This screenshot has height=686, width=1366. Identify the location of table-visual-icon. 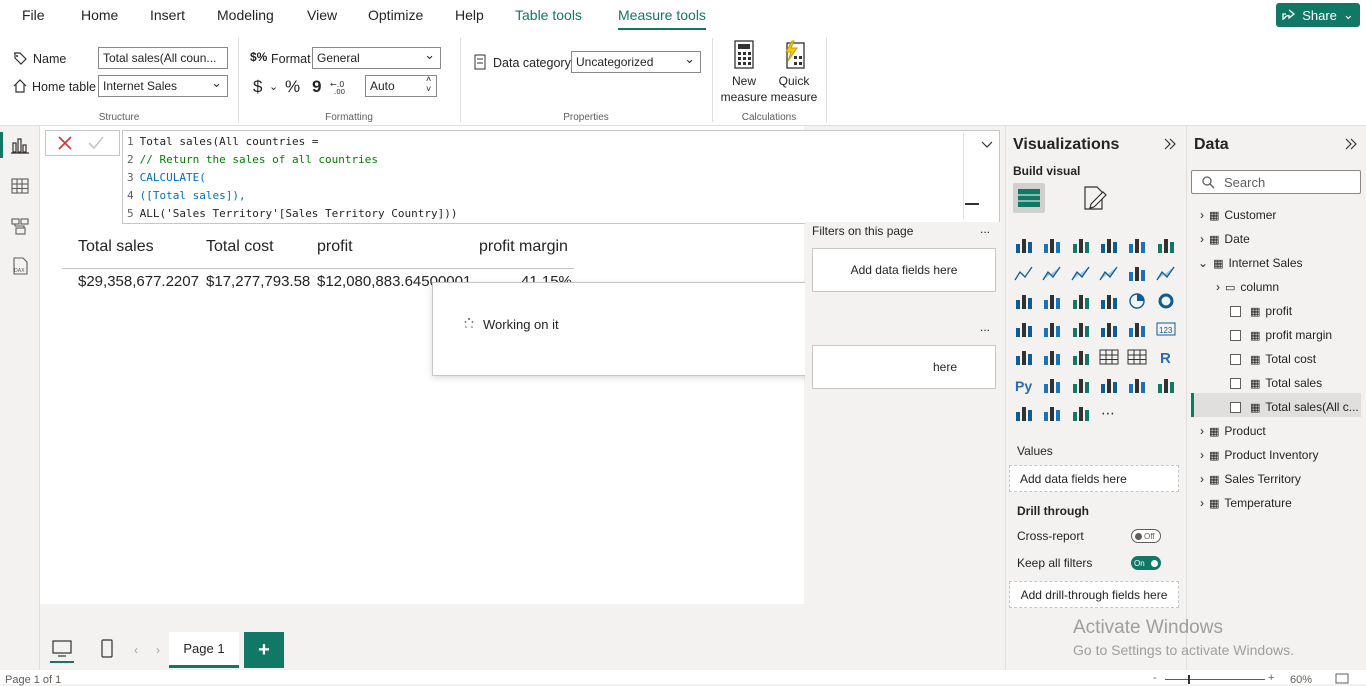
(1109, 357).